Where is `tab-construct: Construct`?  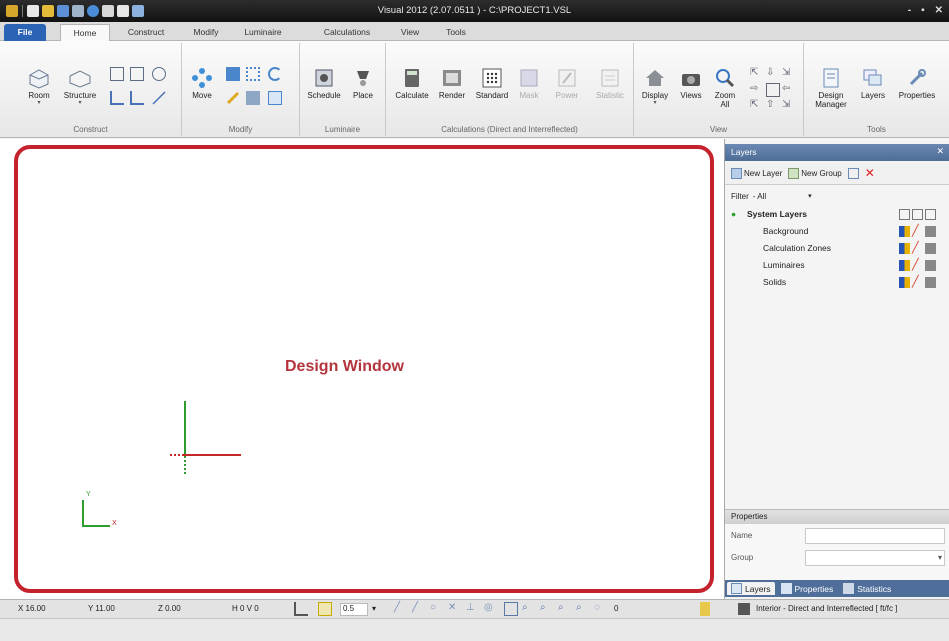
tab-construct: Construct is located at coordinates (146, 32).